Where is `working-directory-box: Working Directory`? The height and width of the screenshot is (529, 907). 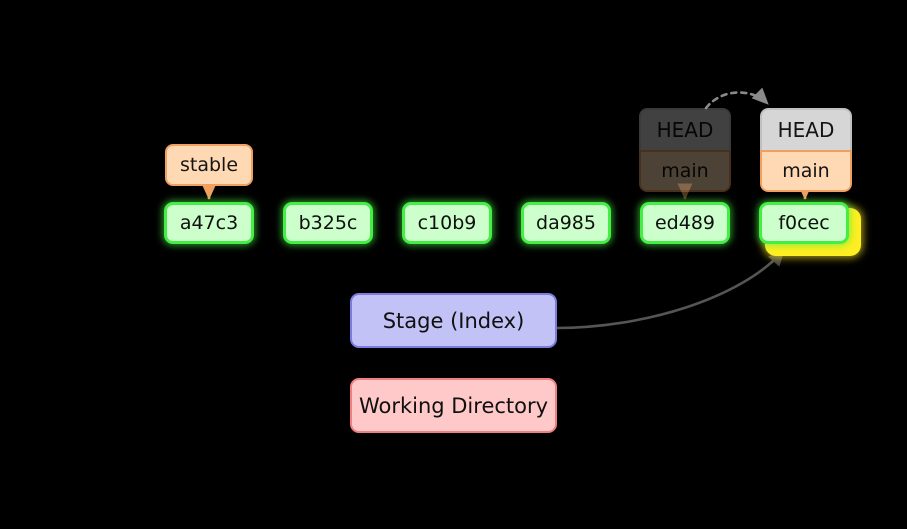 working-directory-box: Working Directory is located at coordinates (453, 405).